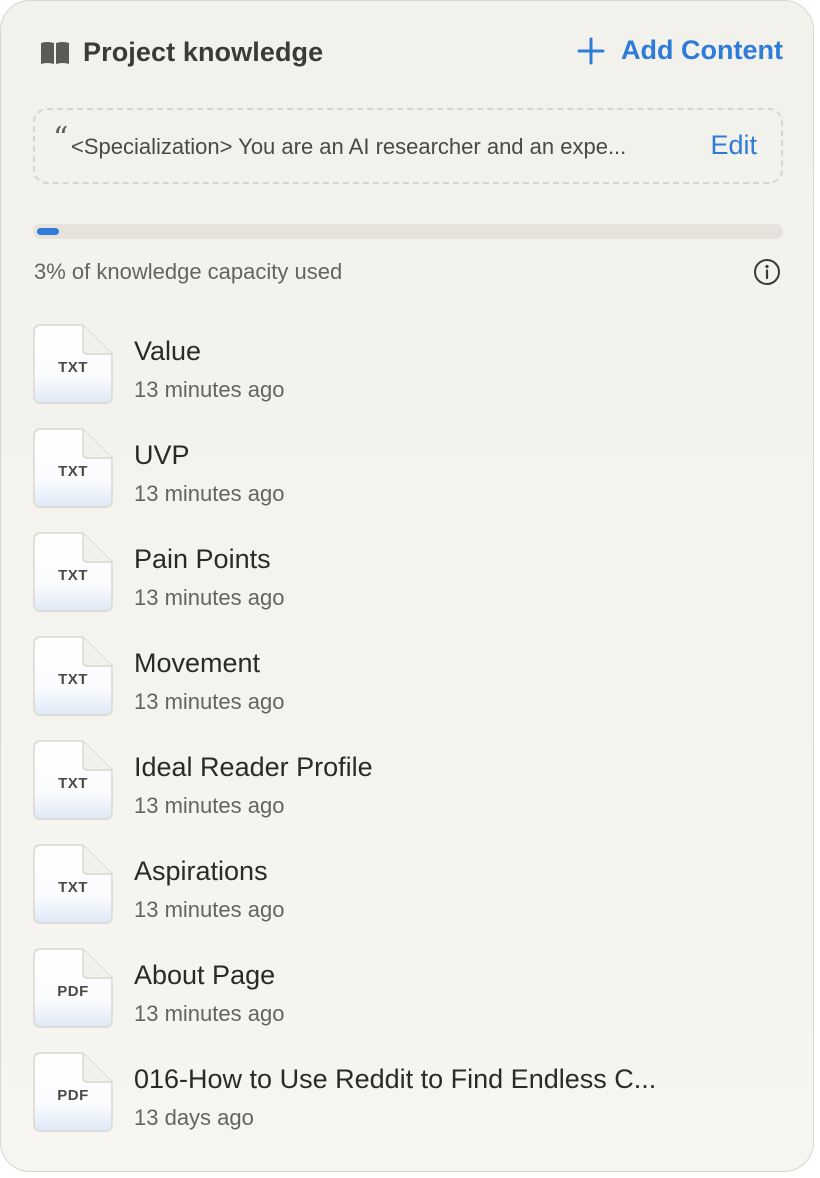 This screenshot has width=820, height=1178. Describe the element at coordinates (408, 53) in the screenshot. I see `panel-header: Project knowledge Add Content` at that location.